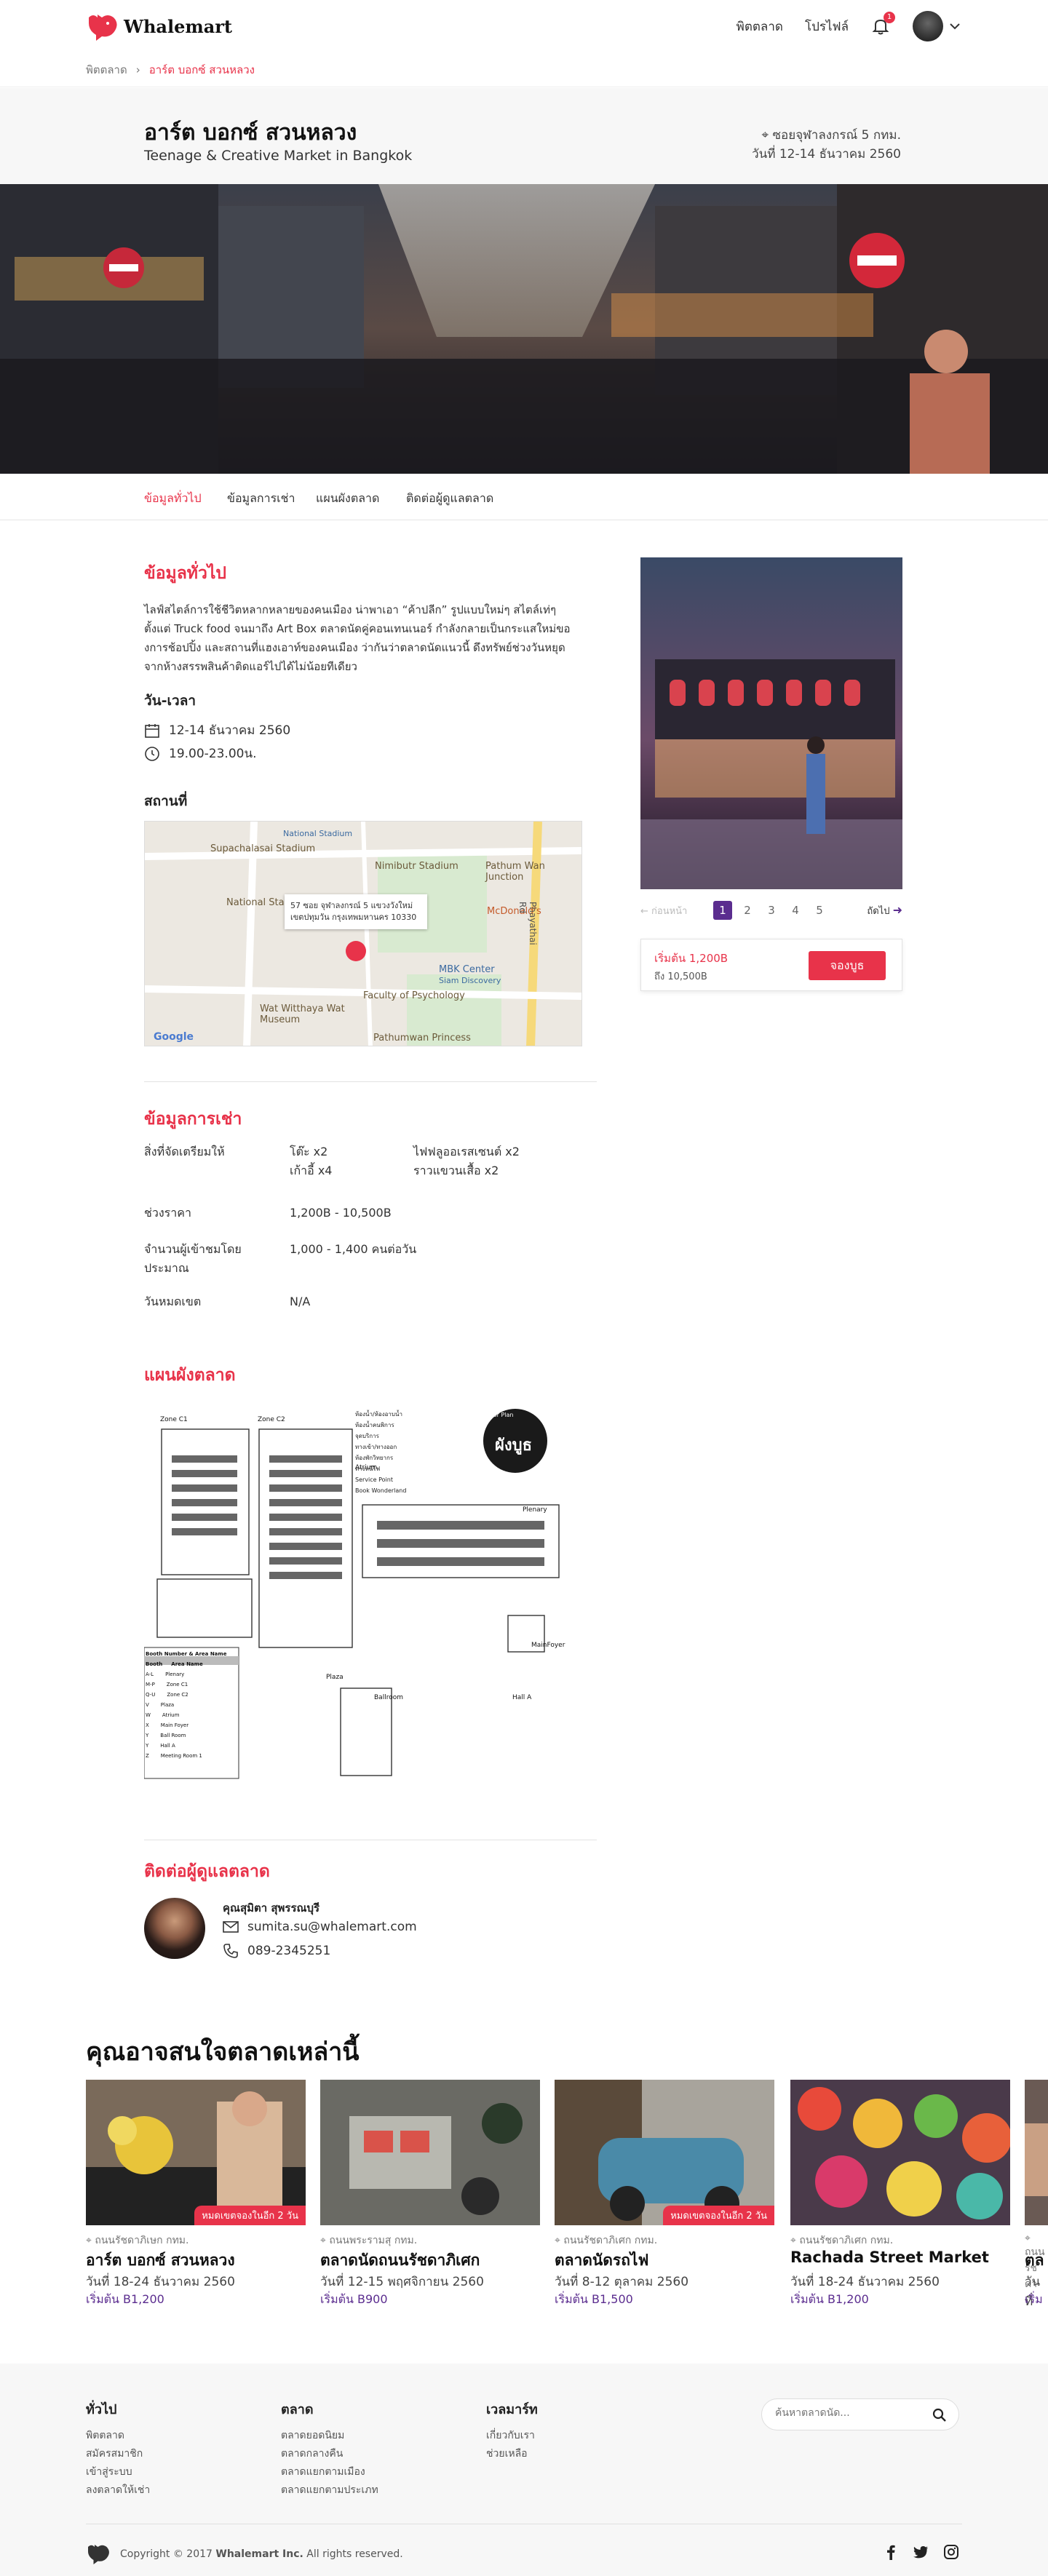  I want to click on card-title: Rachada Street Market, so click(889, 2257).